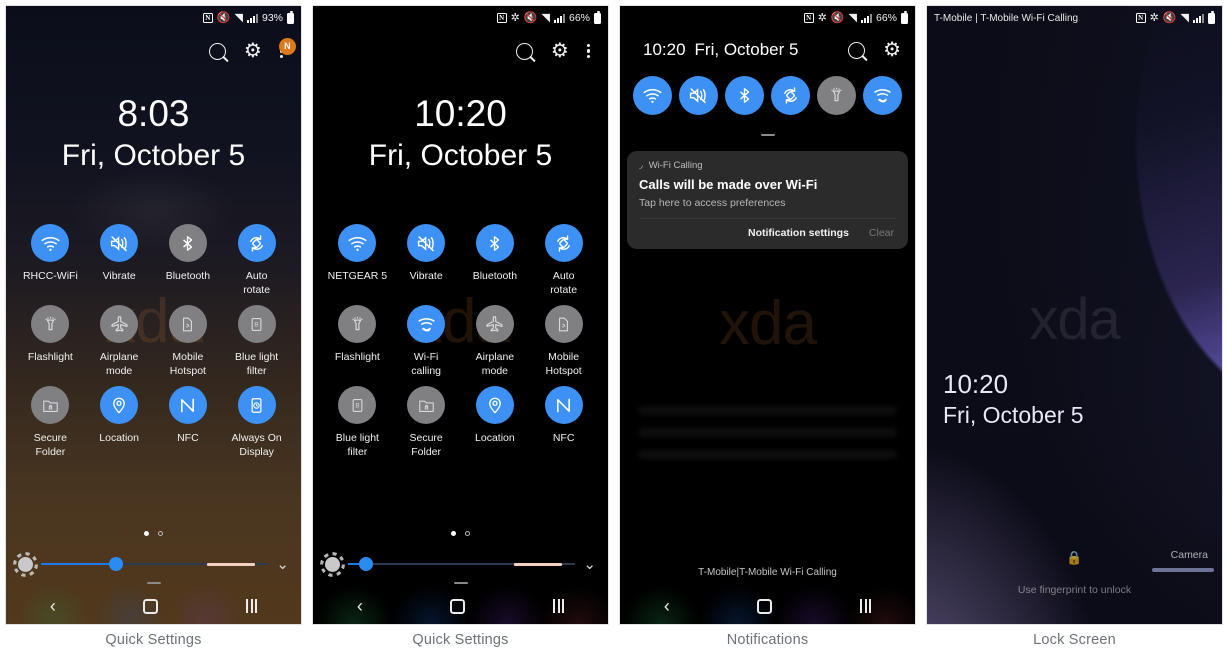  Describe the element at coordinates (559, 18) in the screenshot. I see `signal-icon` at that location.